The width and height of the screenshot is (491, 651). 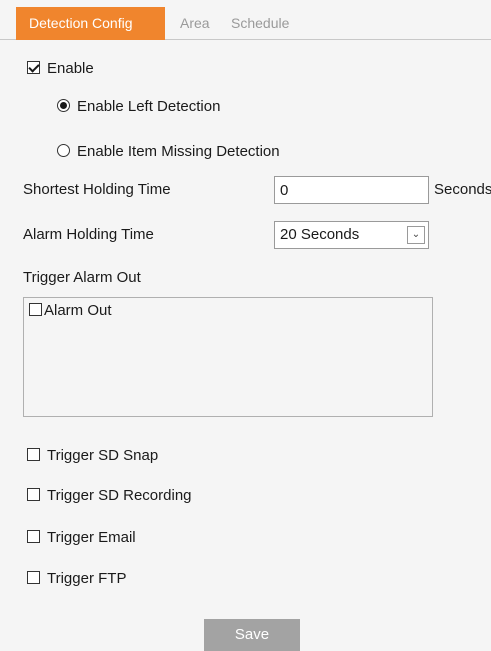 I want to click on mode-left-detection: Enable Left Detection, so click(x=138, y=106).